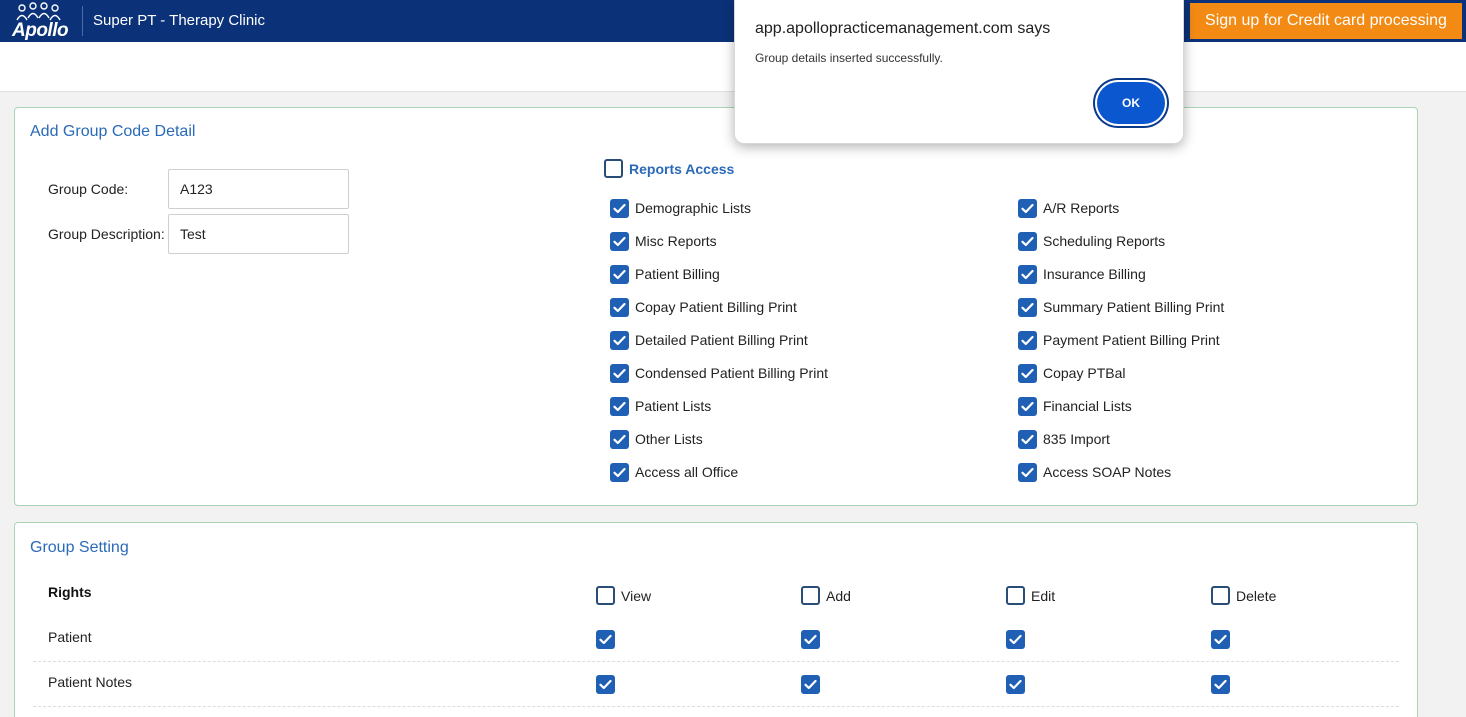  I want to click on report-label-access-soap-notes: Access SOAP Notes, so click(1107, 472).